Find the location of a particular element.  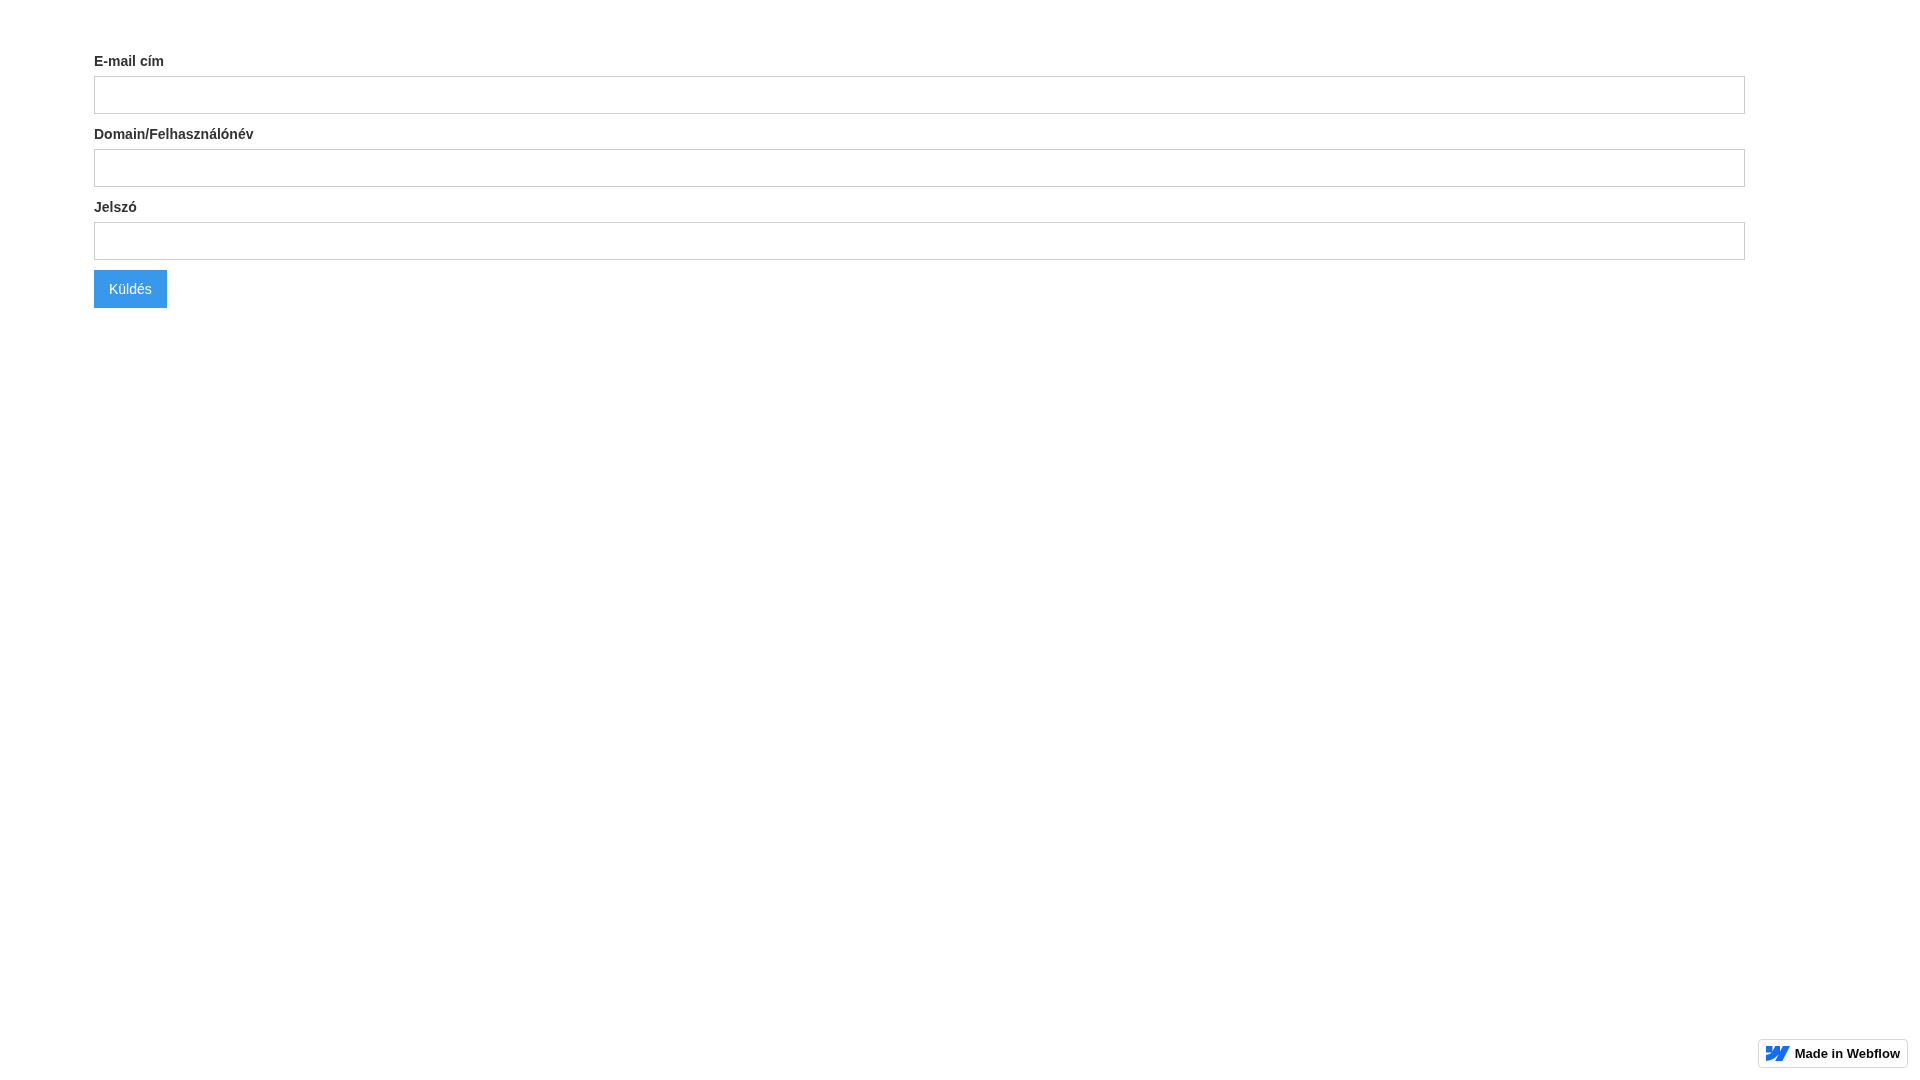

logo-icon is located at coordinates (1777, 1053).